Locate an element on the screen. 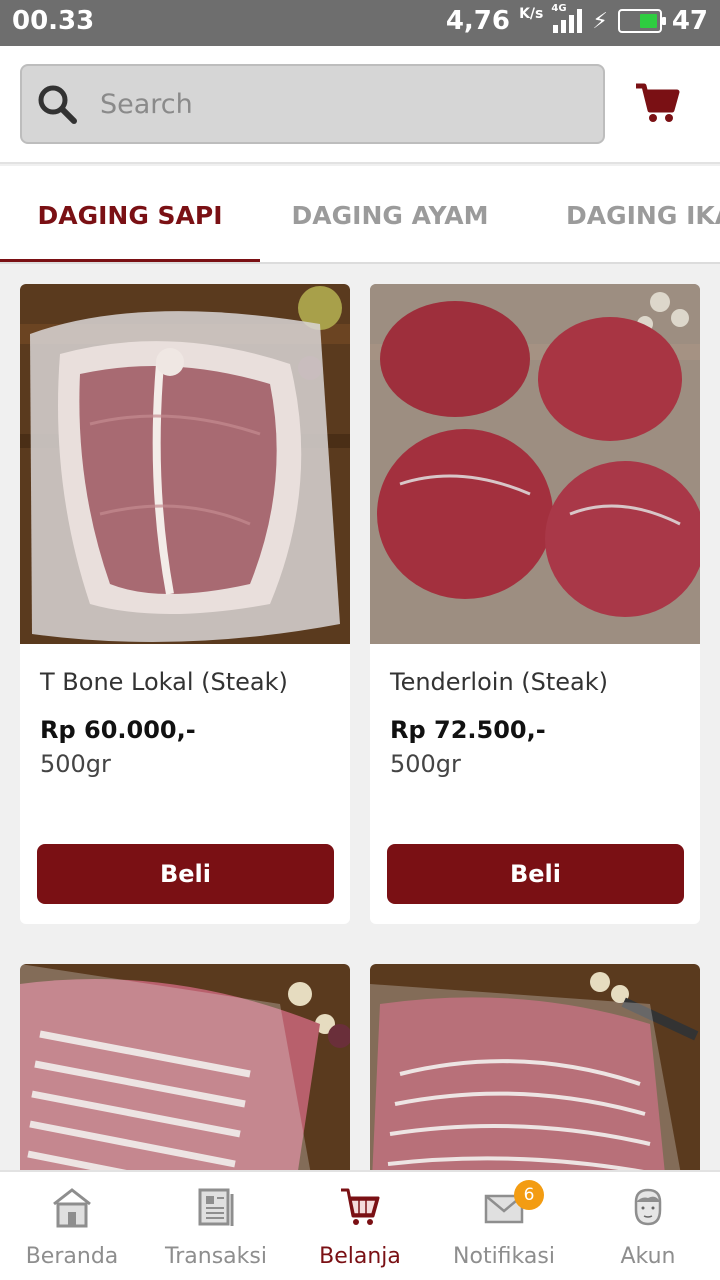 Image resolution: width=720 pixels, height=1280 pixels. nav-beranda: Beranda is located at coordinates (72, 1226).